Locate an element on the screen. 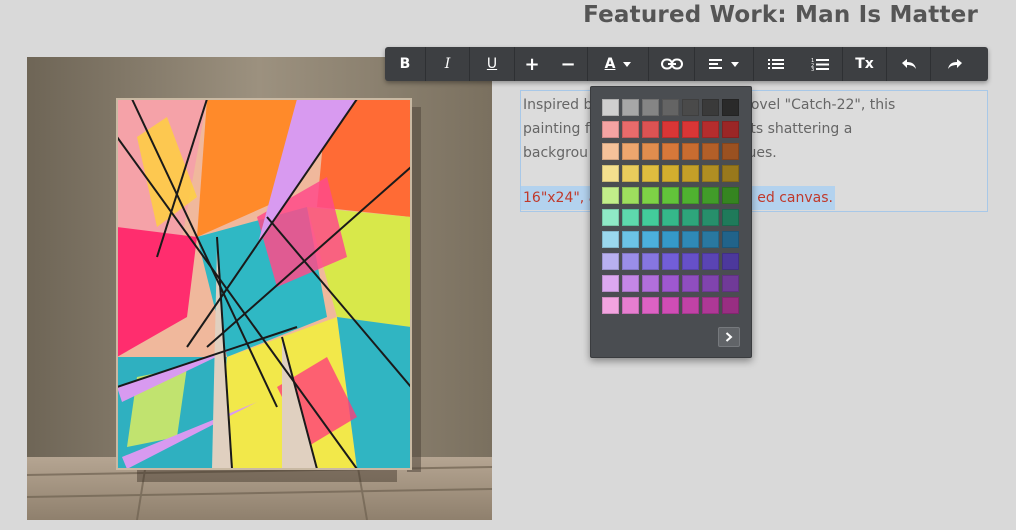  description-fragment: painting f is located at coordinates (556, 129).